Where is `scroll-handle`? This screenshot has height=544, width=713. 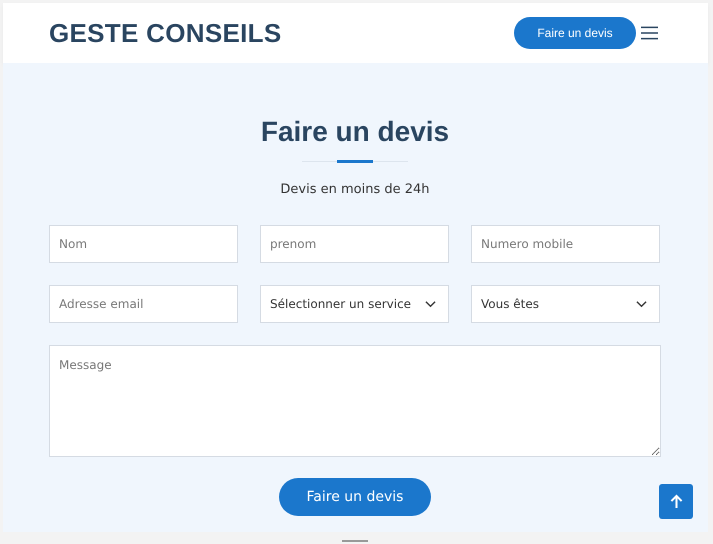 scroll-handle is located at coordinates (355, 541).